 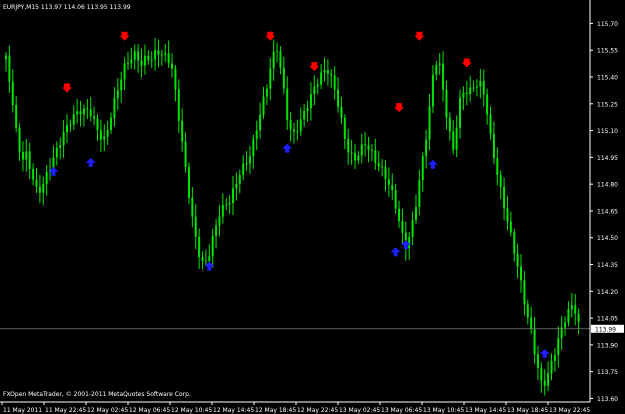 I want to click on time-tick-label: 13 May 22:45, so click(x=569, y=410).